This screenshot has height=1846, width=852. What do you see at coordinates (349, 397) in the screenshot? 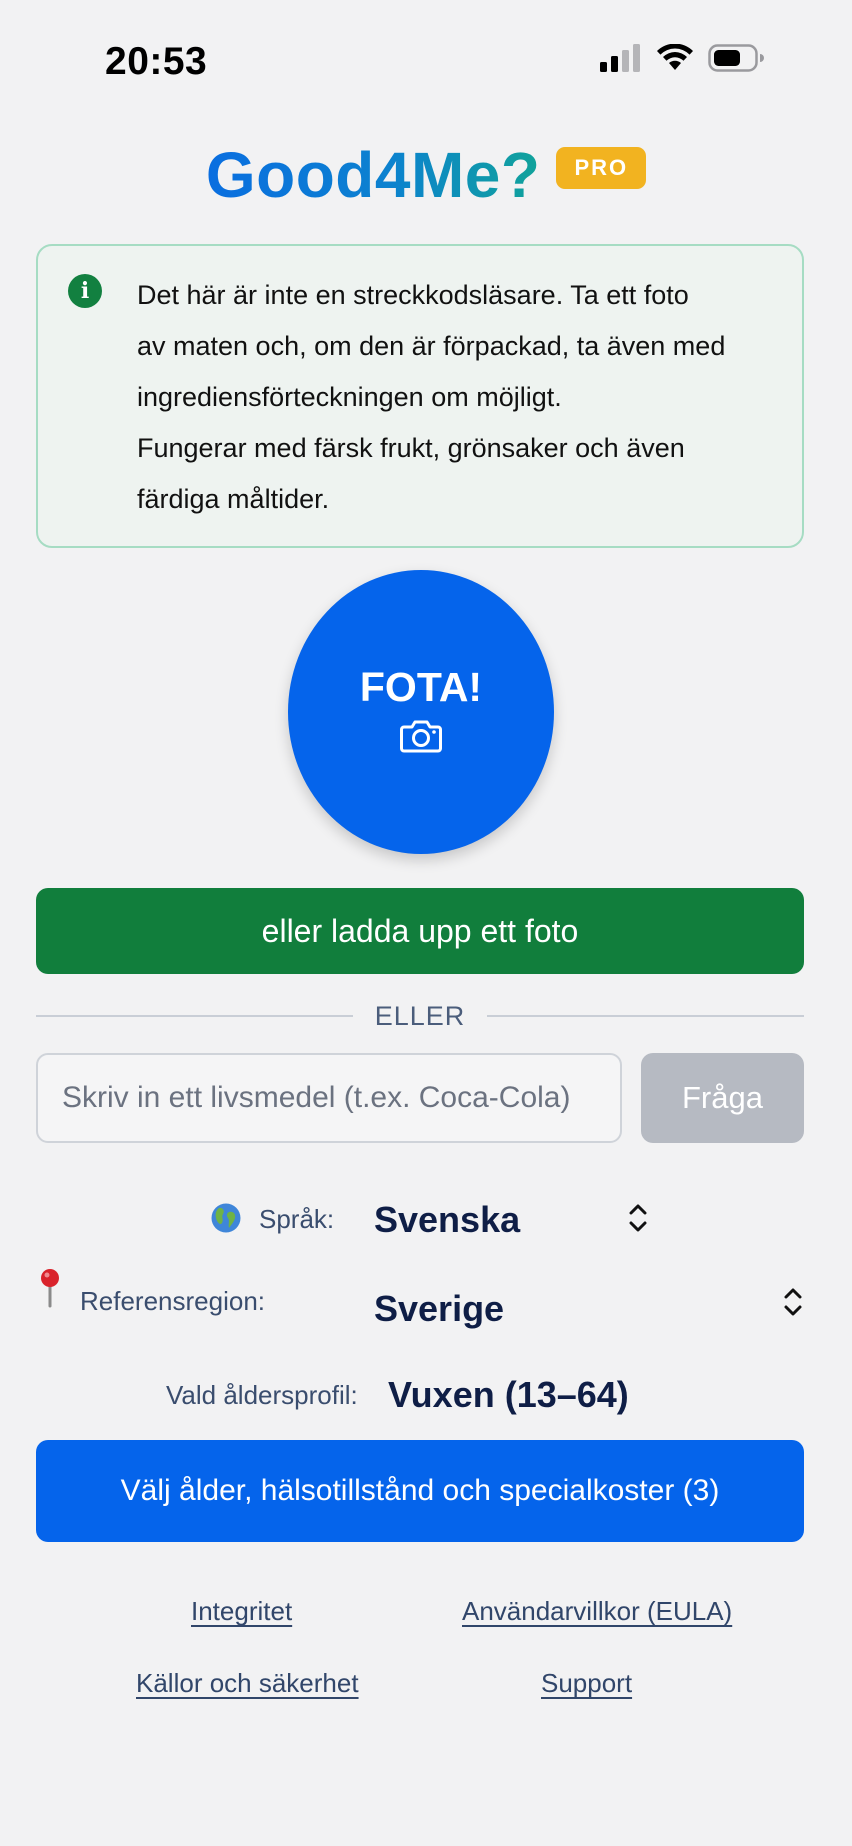
I see `info-line: ingrediensförteckningen om möjligt.` at bounding box center [349, 397].